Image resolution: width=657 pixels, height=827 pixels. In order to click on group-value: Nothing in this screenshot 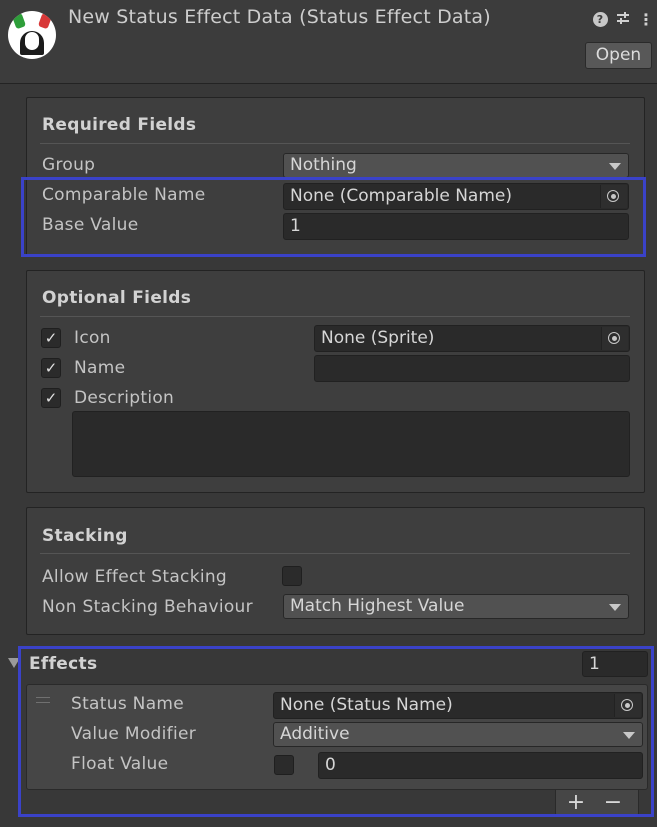, I will do `click(323, 165)`.